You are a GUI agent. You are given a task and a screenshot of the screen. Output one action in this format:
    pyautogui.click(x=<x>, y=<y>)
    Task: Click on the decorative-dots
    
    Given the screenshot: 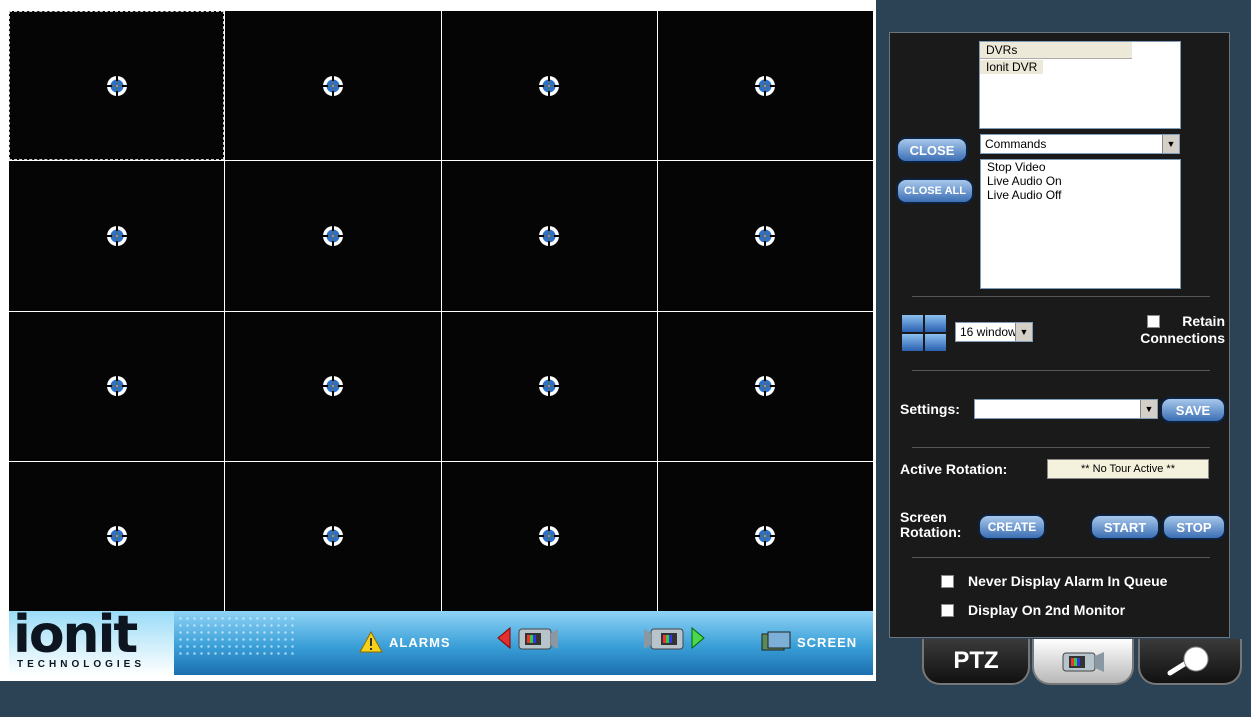 What is the action you would take?
    pyautogui.click(x=237, y=635)
    